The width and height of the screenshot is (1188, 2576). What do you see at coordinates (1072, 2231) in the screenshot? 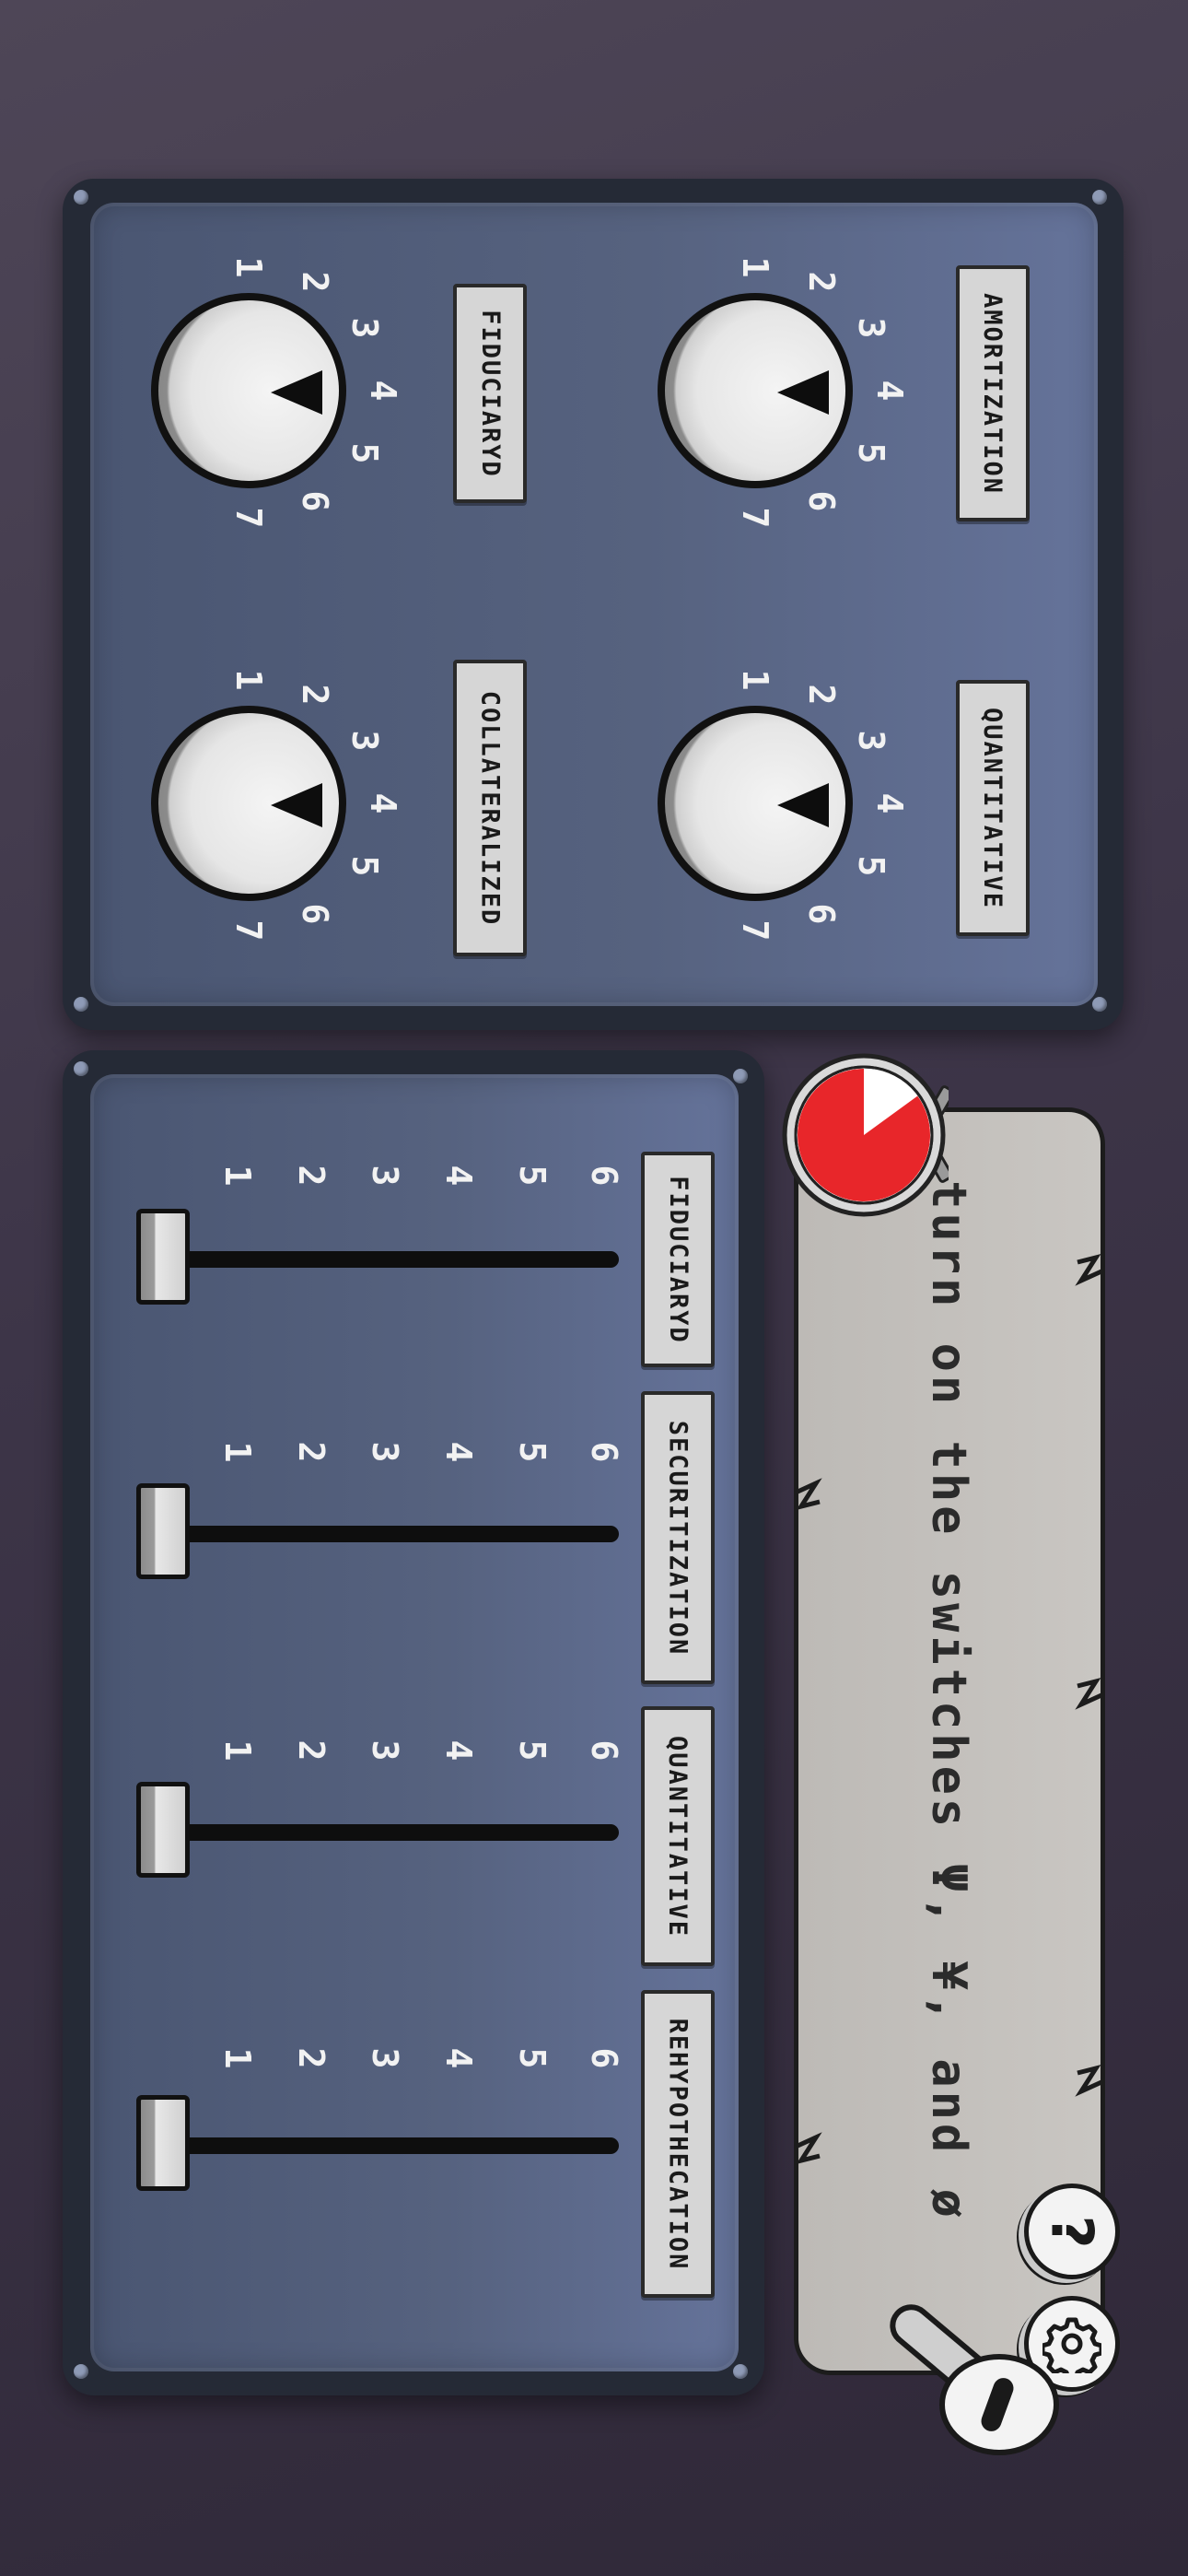
I see `help-button: ?` at bounding box center [1072, 2231].